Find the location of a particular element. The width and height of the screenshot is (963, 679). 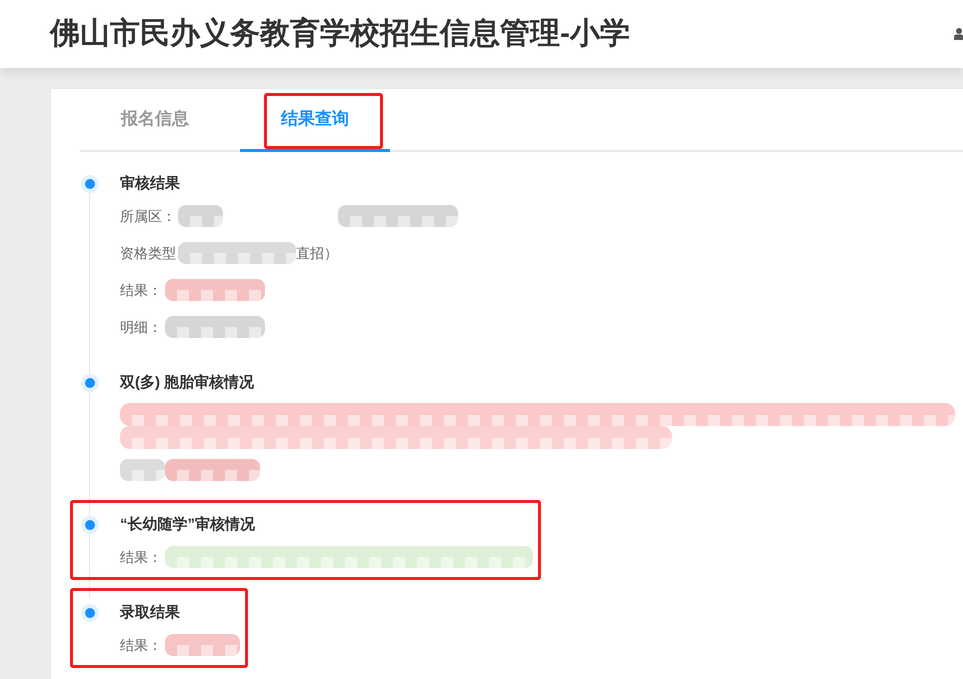

user-icon is located at coordinates (958, 34).